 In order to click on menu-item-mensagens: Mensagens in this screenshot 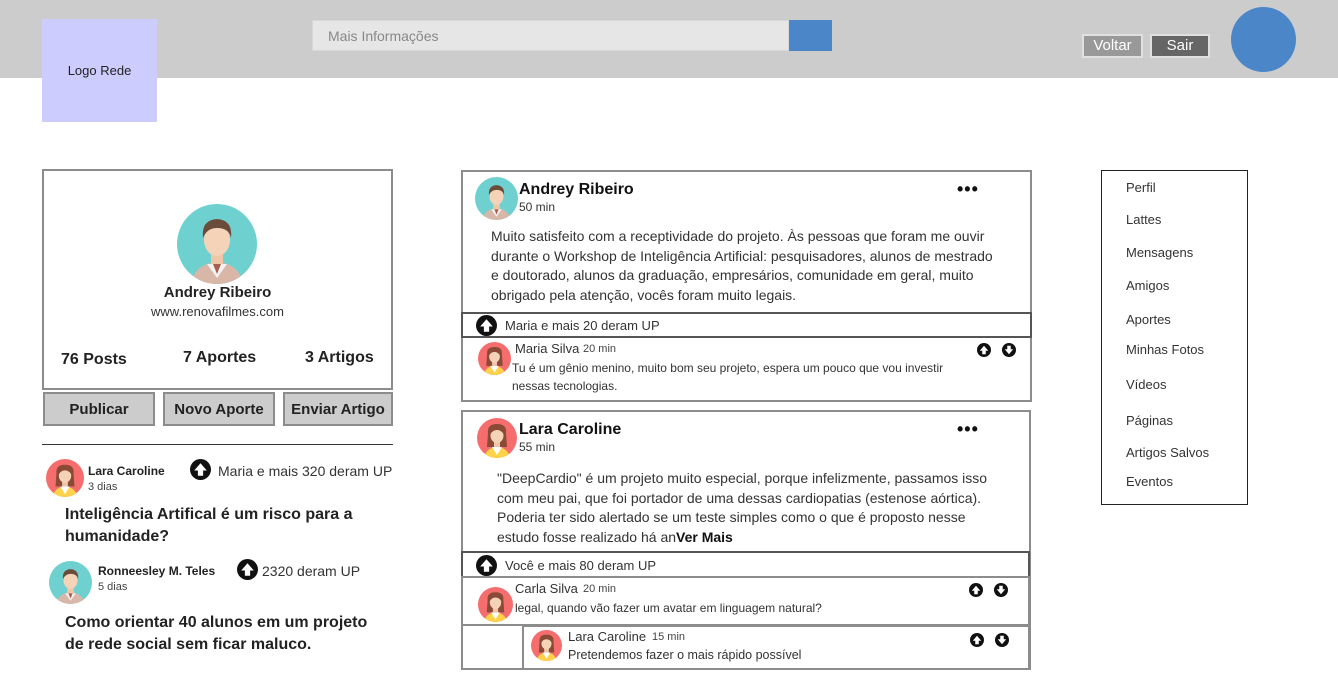, I will do `click(1159, 252)`.